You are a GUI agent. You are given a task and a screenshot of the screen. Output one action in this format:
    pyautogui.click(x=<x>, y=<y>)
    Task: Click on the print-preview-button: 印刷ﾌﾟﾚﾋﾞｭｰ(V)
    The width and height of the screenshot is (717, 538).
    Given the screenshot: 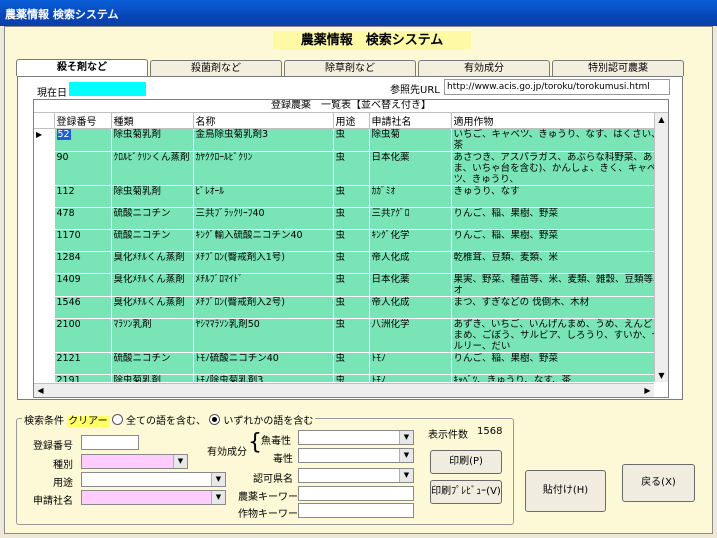 What is the action you would take?
    pyautogui.click(x=466, y=492)
    